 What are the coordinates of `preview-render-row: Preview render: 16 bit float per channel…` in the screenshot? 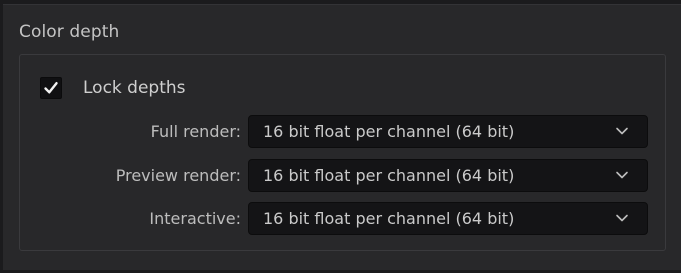 It's located at (343, 175).